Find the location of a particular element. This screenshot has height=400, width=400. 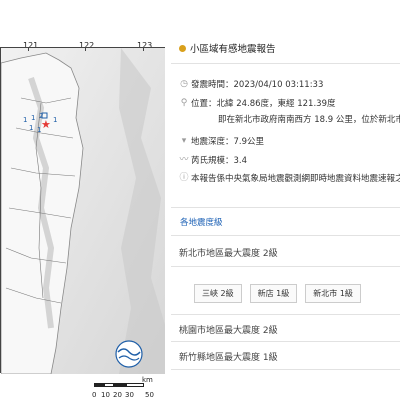

info-row-time: ◷ 發震時間：2023/04/10 03:11:33 is located at coordinates (285, 87).